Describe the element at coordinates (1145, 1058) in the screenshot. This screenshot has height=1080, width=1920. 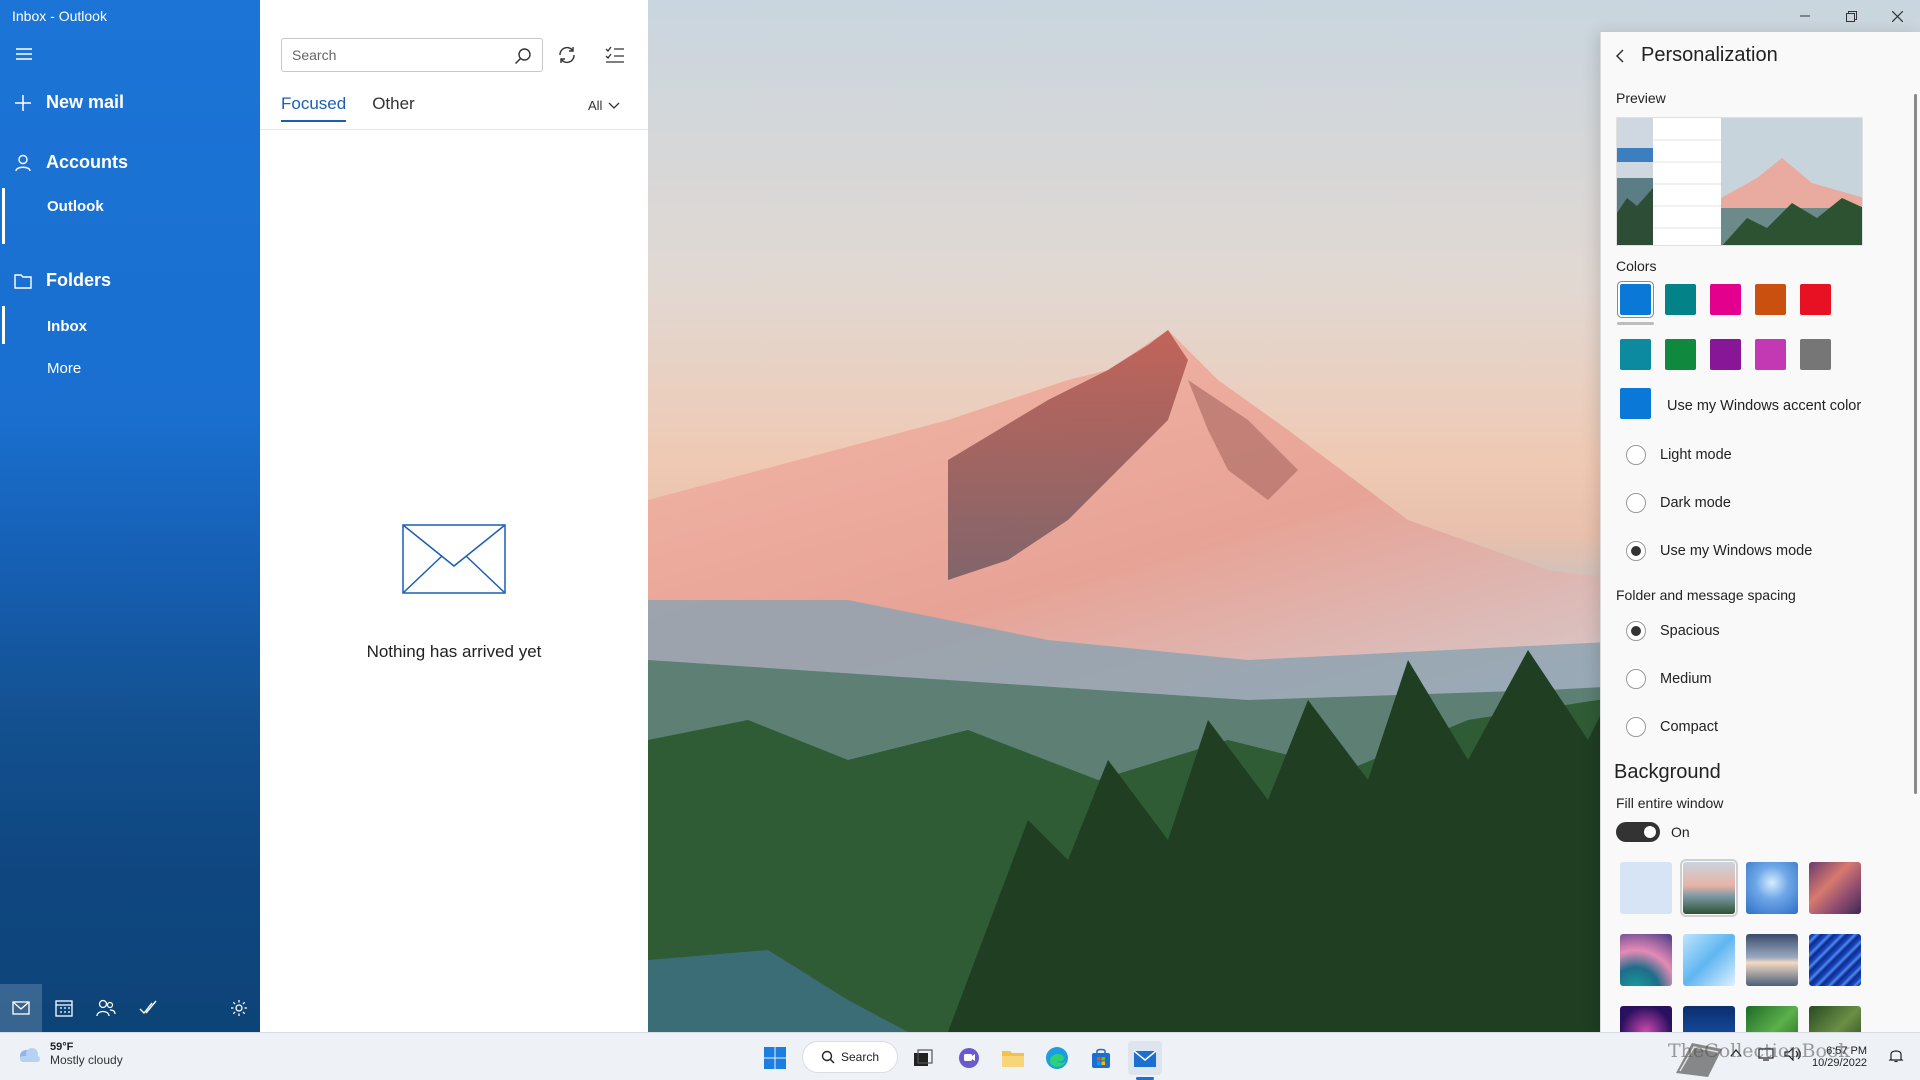
I see `mail-taskbar-button` at that location.